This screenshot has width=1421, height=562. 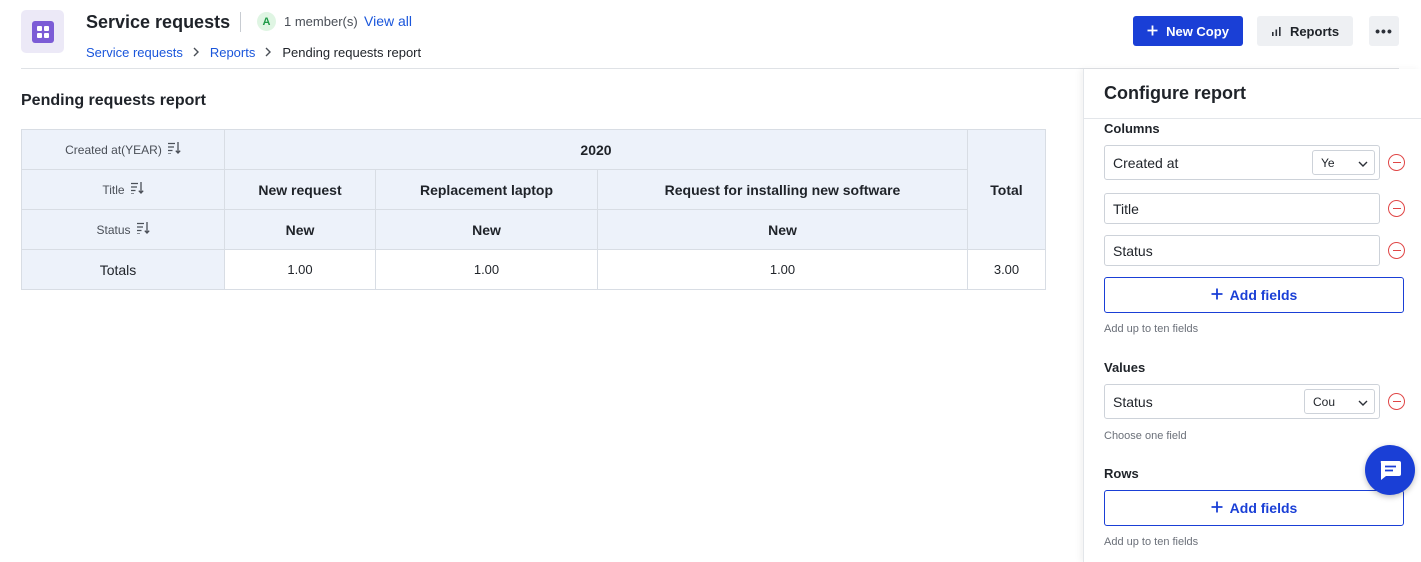 I want to click on more-icon: •••, so click(x=1384, y=31).